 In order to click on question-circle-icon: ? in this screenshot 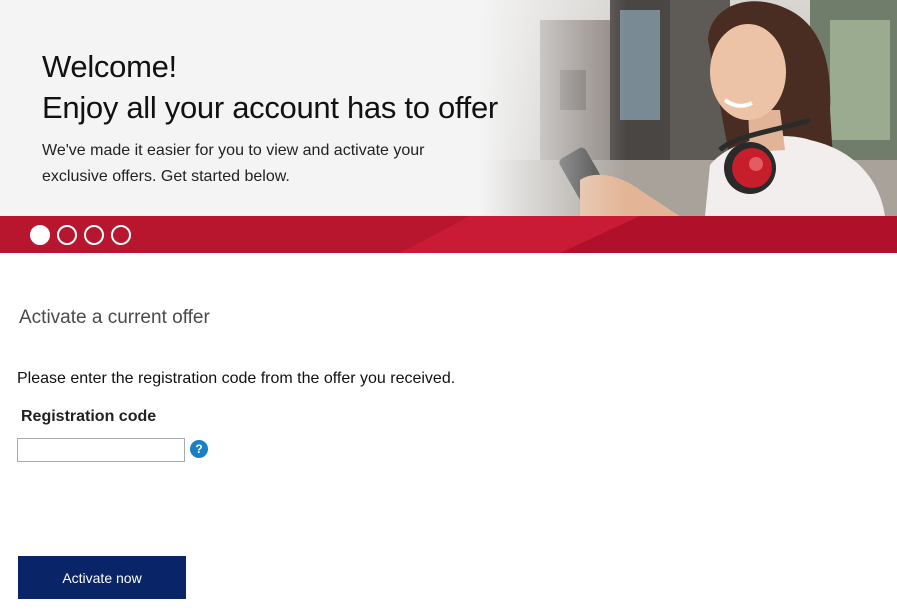, I will do `click(199, 449)`.